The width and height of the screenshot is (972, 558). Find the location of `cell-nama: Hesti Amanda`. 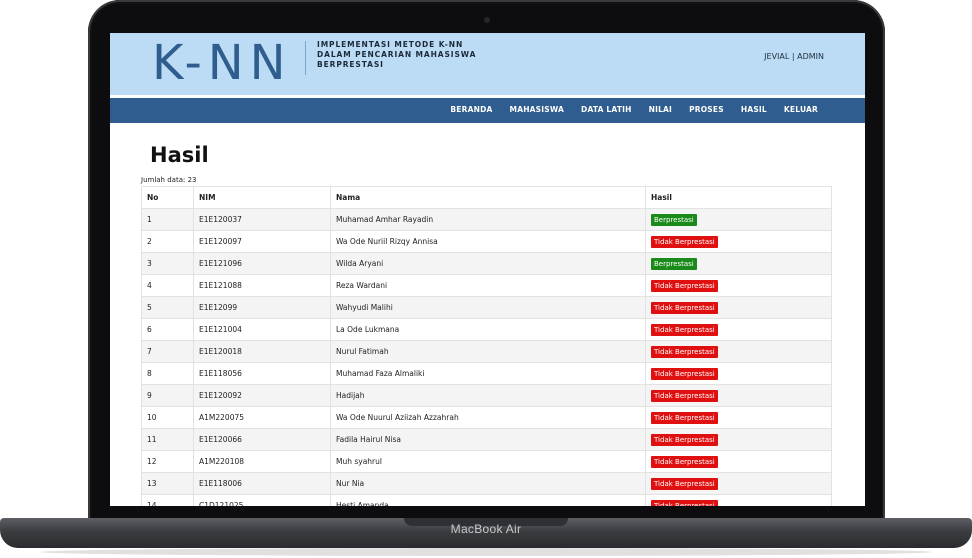

cell-nama: Hesti Amanda is located at coordinates (488, 500).